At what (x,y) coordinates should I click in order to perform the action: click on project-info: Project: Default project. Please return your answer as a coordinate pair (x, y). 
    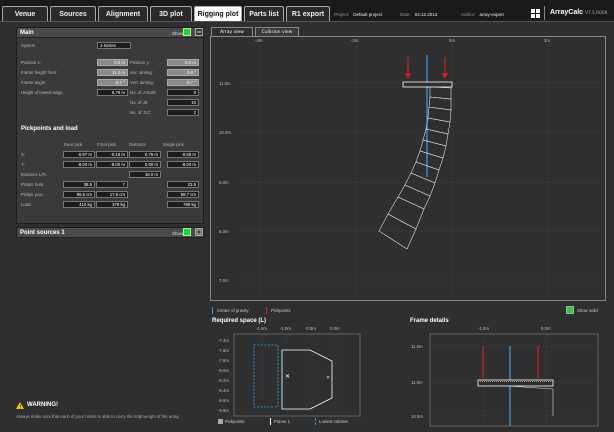
    Looking at the image, I should click on (358, 14).